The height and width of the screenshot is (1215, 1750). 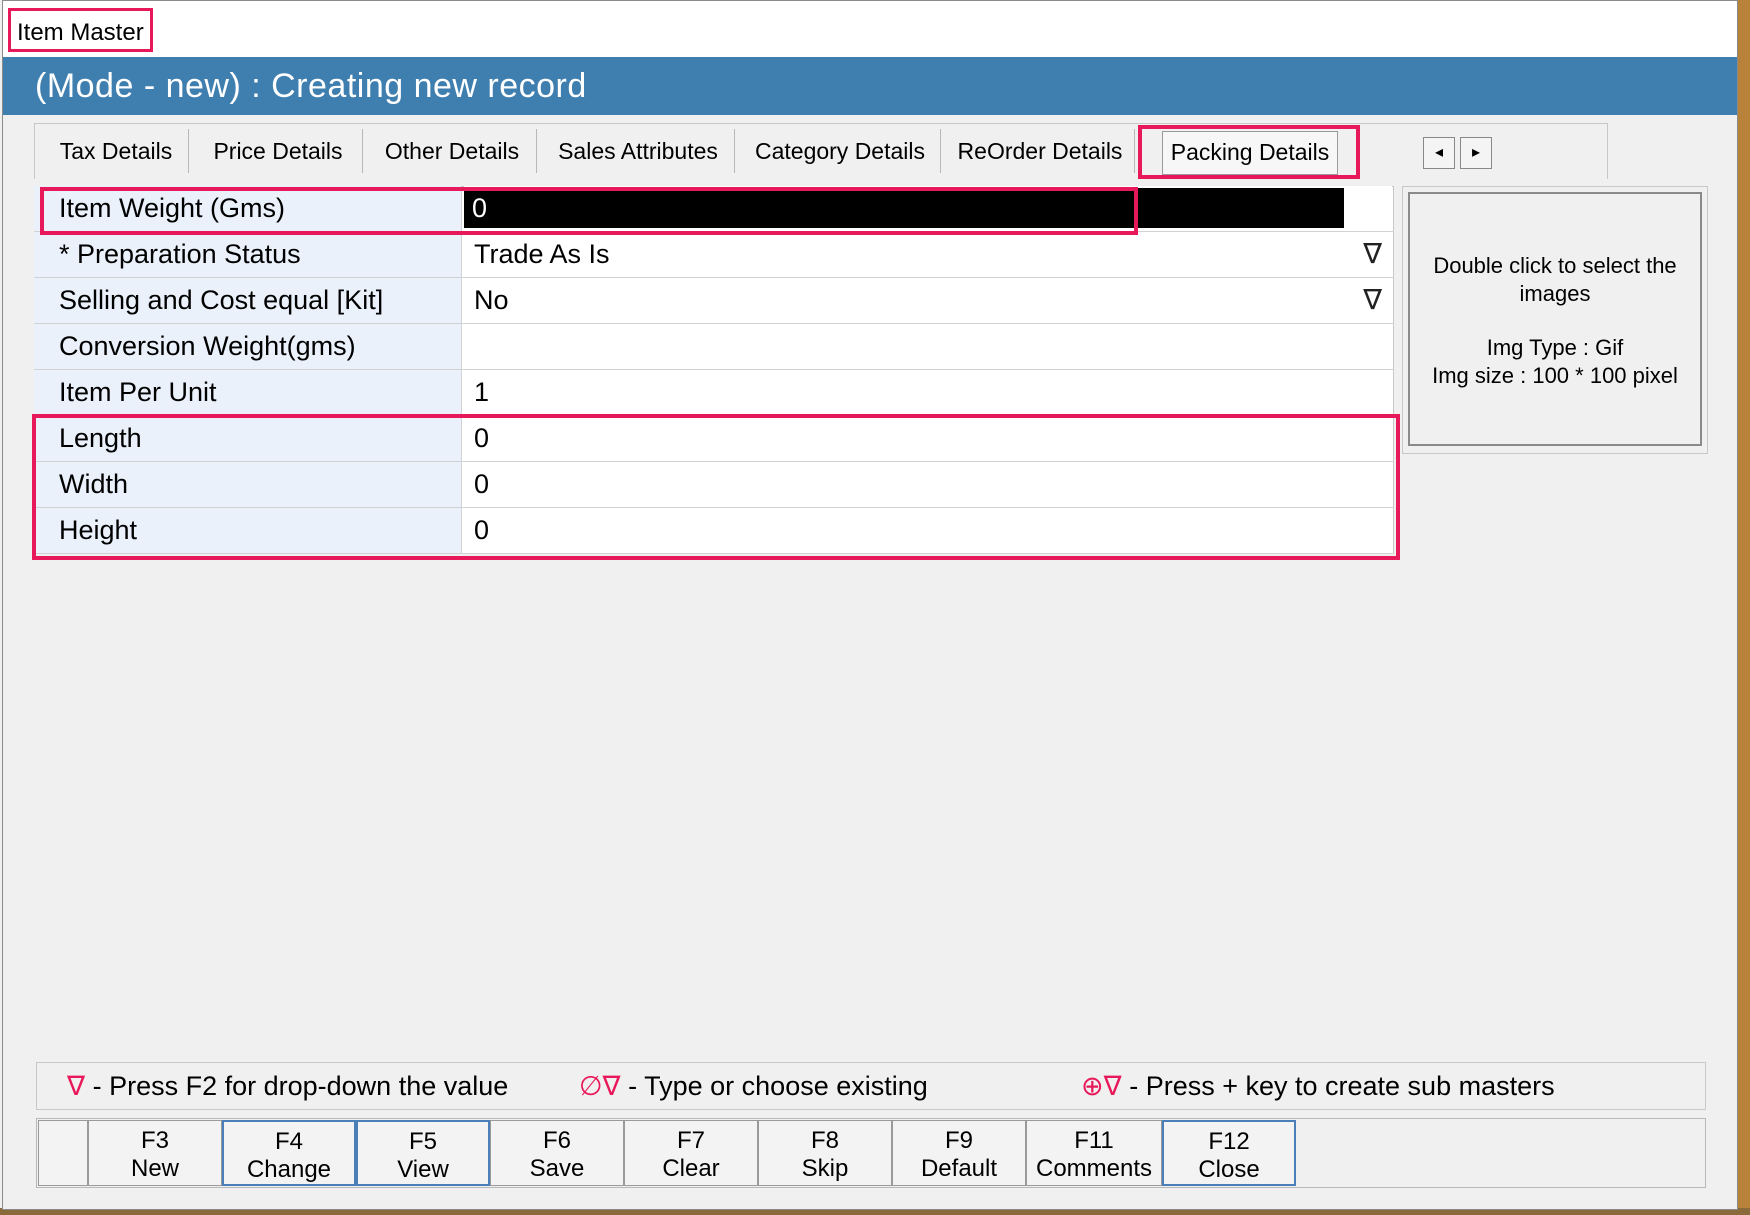 I want to click on grid-row-selling-cost-equal: Selling and Cost equal [Kit] No ∇, so click(x=714, y=301).